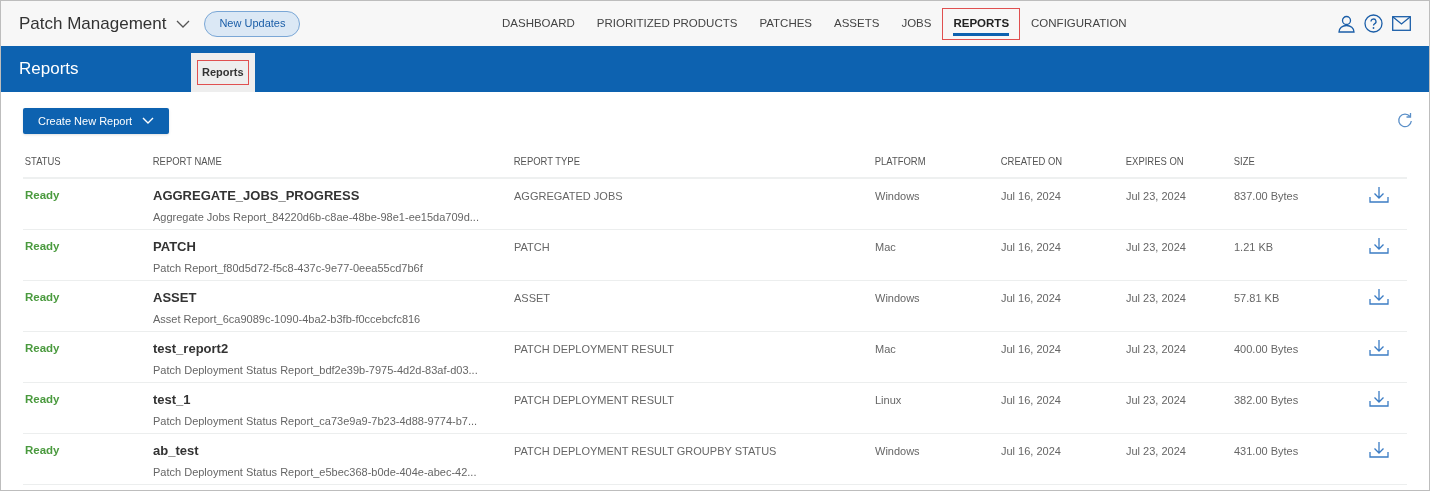 The image size is (1430, 491). I want to click on report-file-name: Patch Report_f80d5d72-f5c8-437c-9e77-0eea55cd7b6f, so click(288, 268).